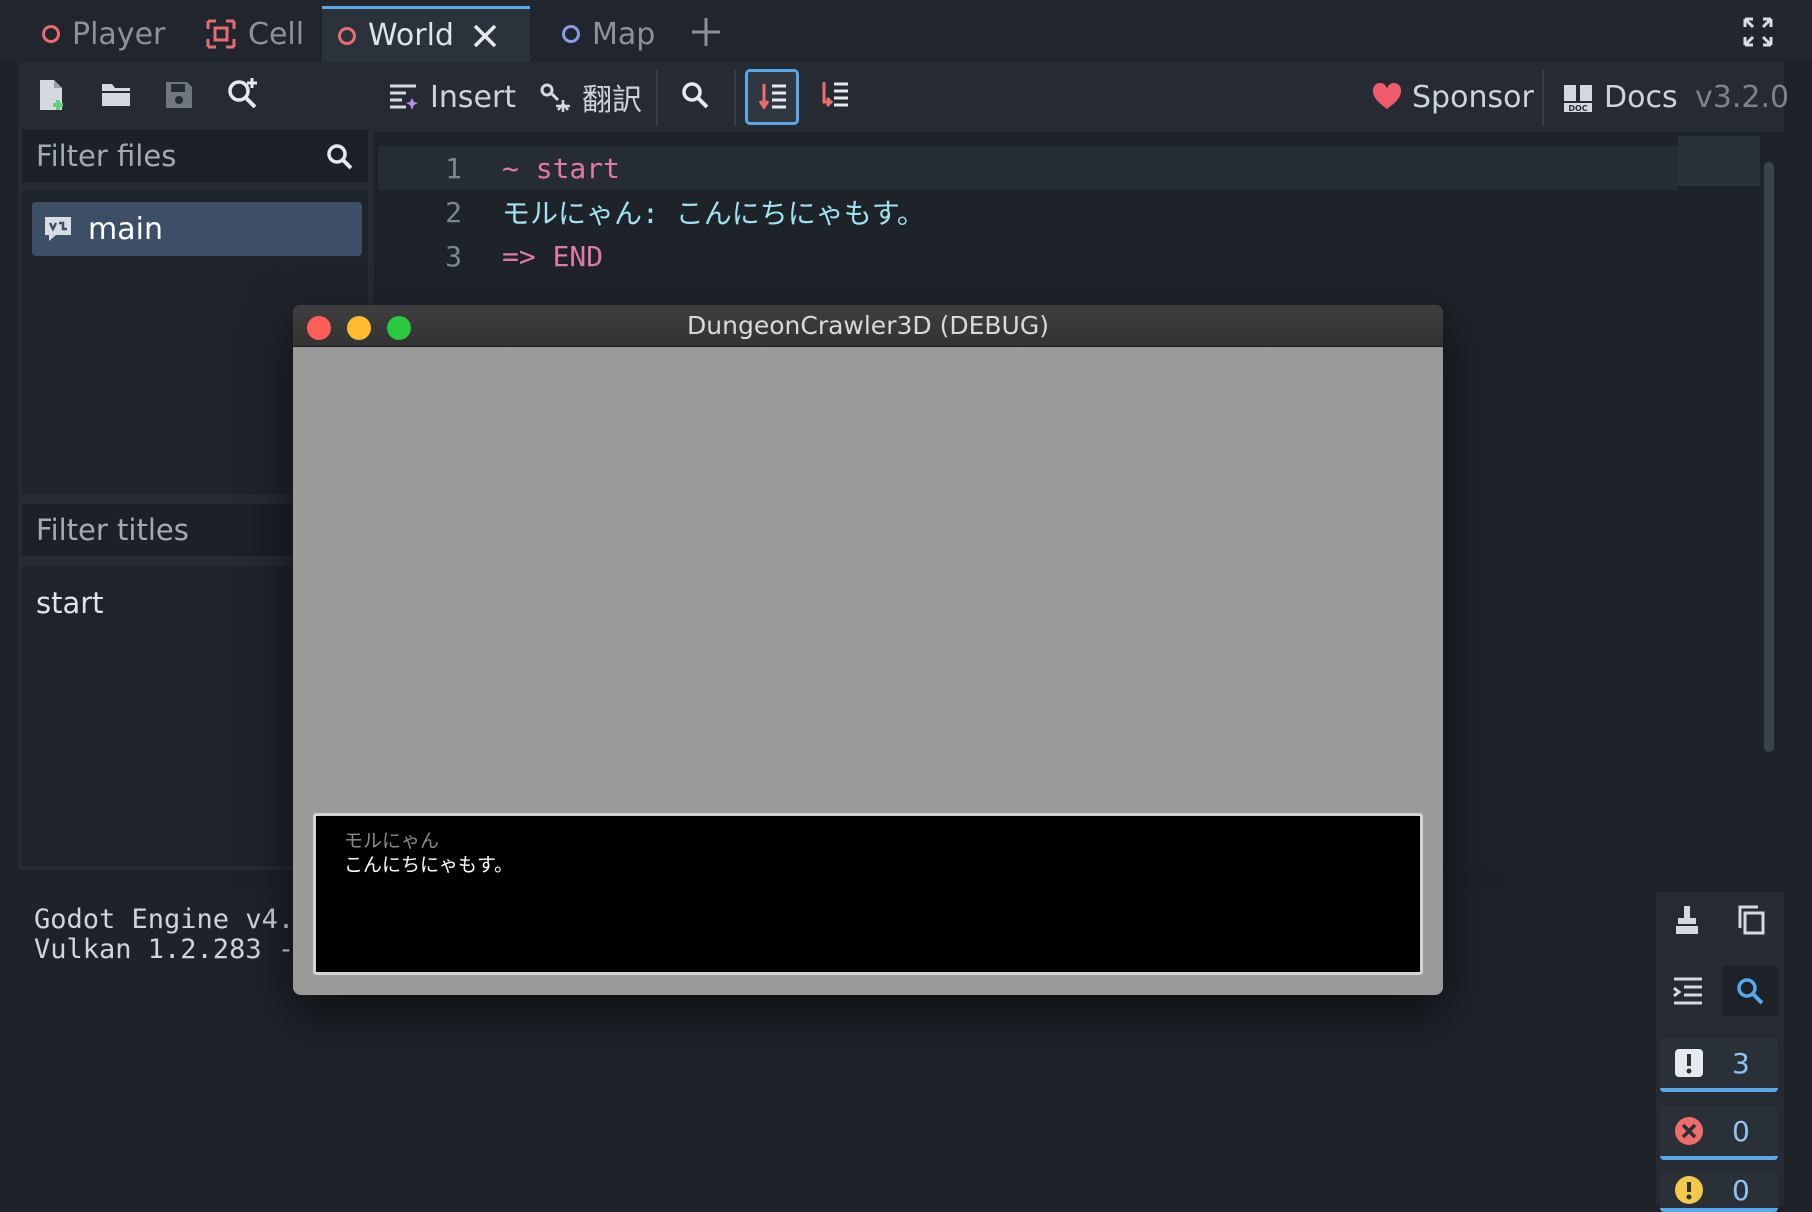  I want to click on filter-output-button, so click(1750, 991).